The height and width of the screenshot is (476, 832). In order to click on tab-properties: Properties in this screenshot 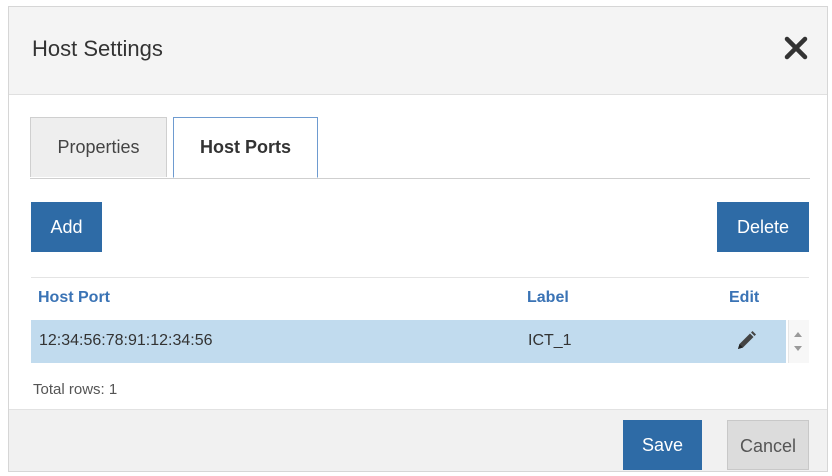, I will do `click(98, 147)`.